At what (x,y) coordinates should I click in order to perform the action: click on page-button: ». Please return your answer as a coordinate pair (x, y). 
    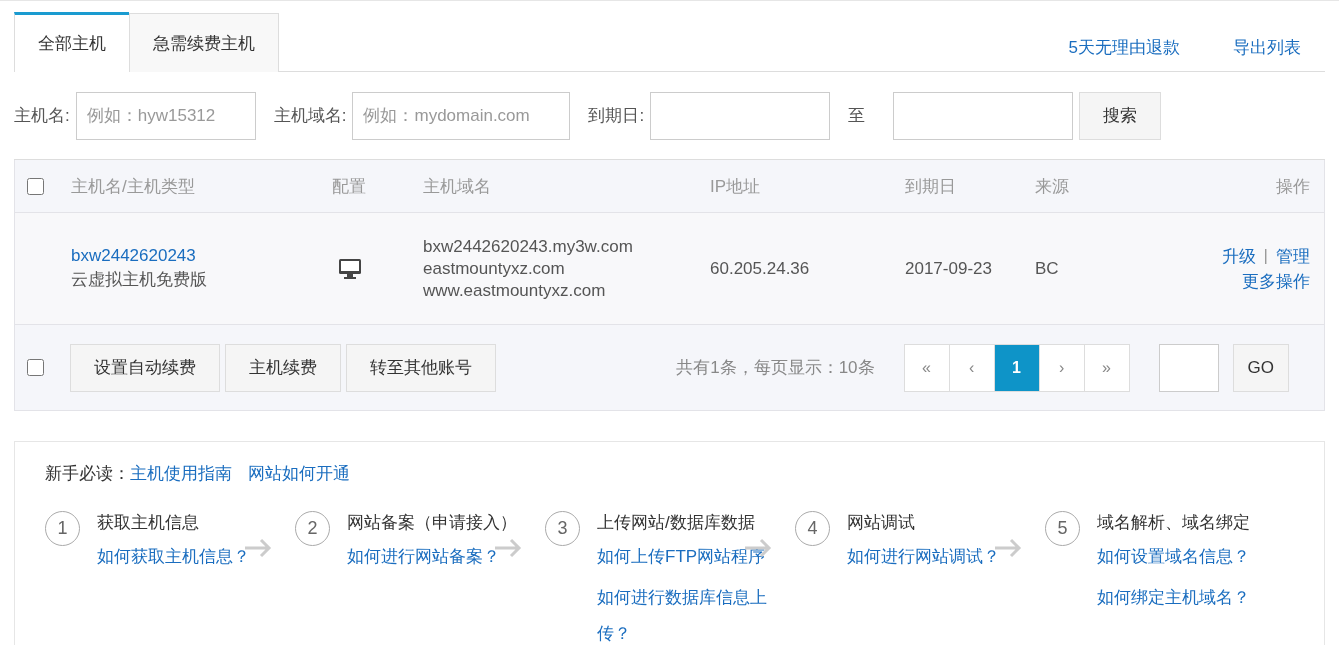
    Looking at the image, I should click on (1106, 367).